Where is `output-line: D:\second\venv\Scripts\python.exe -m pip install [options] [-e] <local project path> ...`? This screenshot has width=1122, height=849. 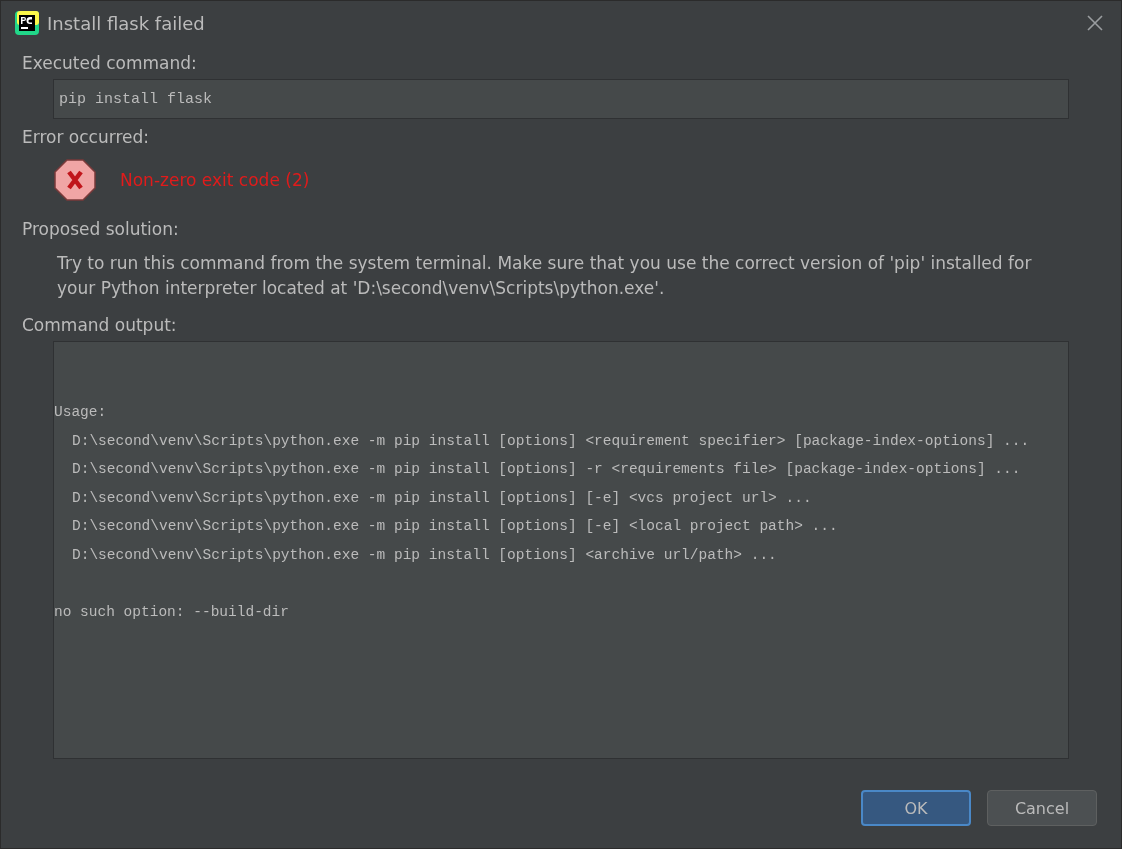 output-line: D:\second\venv\Scripts\python.exe -m pip install [options] [-e] <local project path> ... is located at coordinates (454, 527).